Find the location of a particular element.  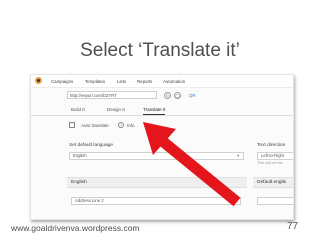

footer-url: www.goaldrivenva.wordpress.com is located at coordinates (75, 228).